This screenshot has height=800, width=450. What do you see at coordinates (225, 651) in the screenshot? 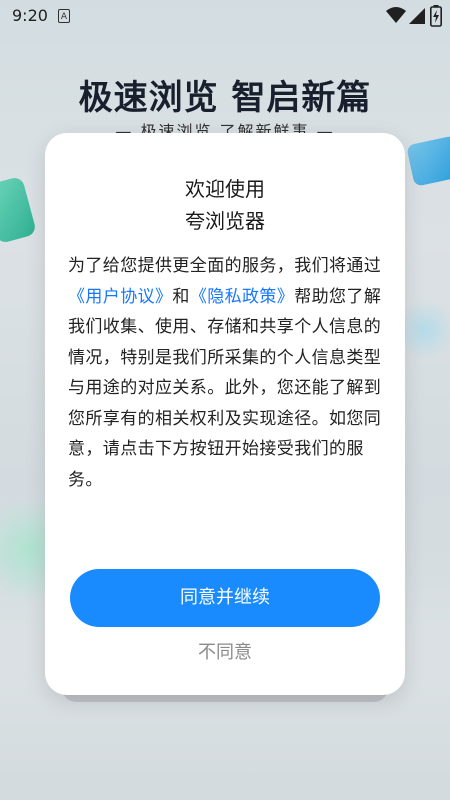
I see `disagree-button: 不同意` at bounding box center [225, 651].